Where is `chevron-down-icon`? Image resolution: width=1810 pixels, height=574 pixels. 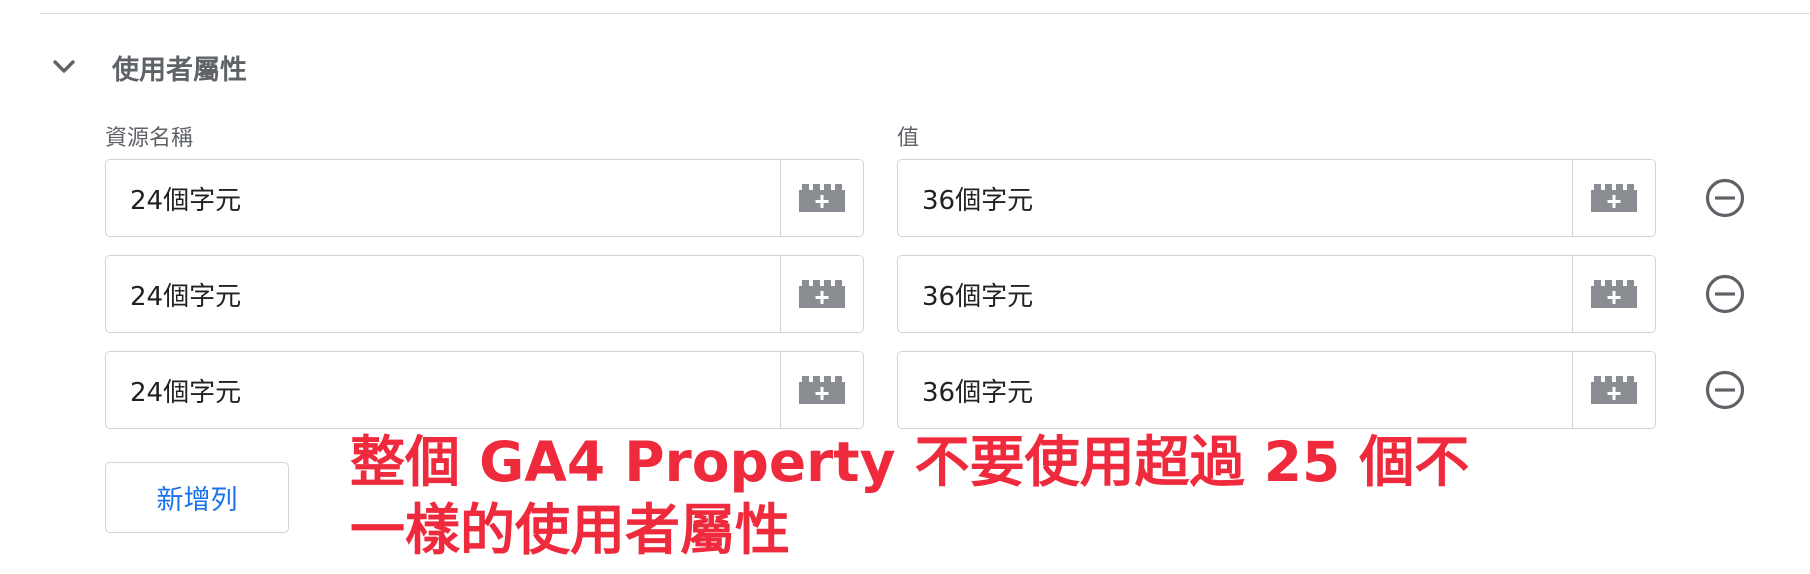
chevron-down-icon is located at coordinates (64, 67).